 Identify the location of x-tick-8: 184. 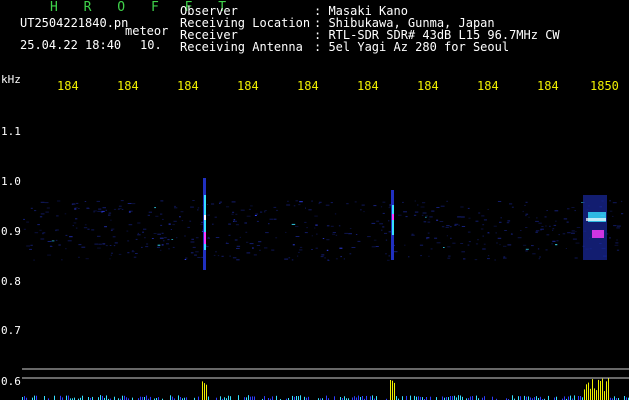
(488, 86).